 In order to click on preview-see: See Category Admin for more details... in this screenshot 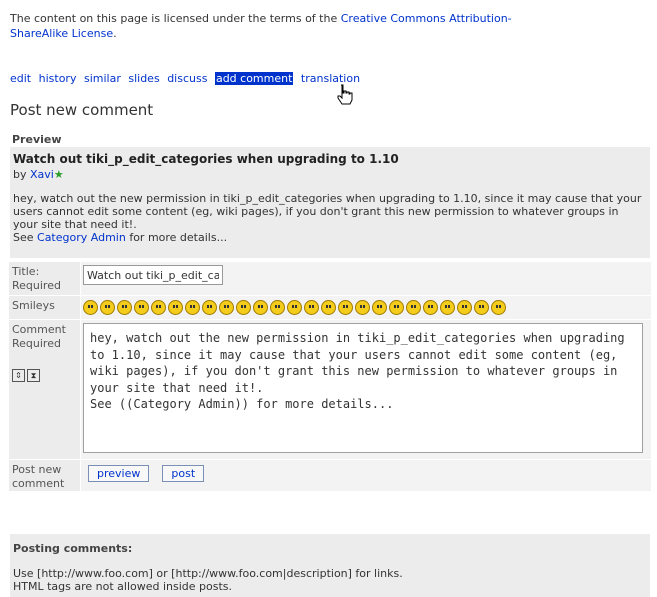, I will do `click(328, 237)`.